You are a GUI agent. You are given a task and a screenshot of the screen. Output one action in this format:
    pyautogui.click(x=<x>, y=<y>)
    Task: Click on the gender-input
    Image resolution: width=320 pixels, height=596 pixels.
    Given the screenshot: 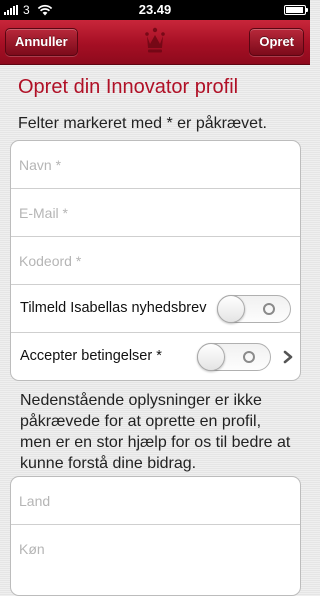 What is the action you would take?
    pyautogui.click(x=154, y=548)
    